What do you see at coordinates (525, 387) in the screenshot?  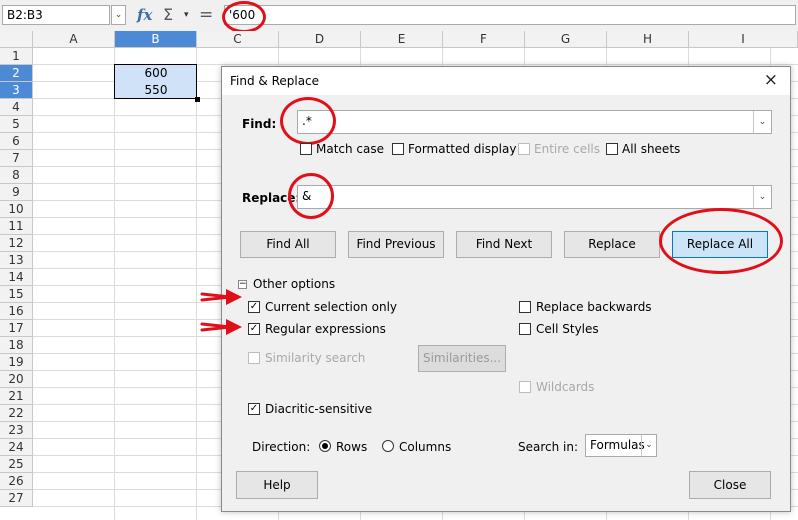 I see `wildcards-checkbox` at bounding box center [525, 387].